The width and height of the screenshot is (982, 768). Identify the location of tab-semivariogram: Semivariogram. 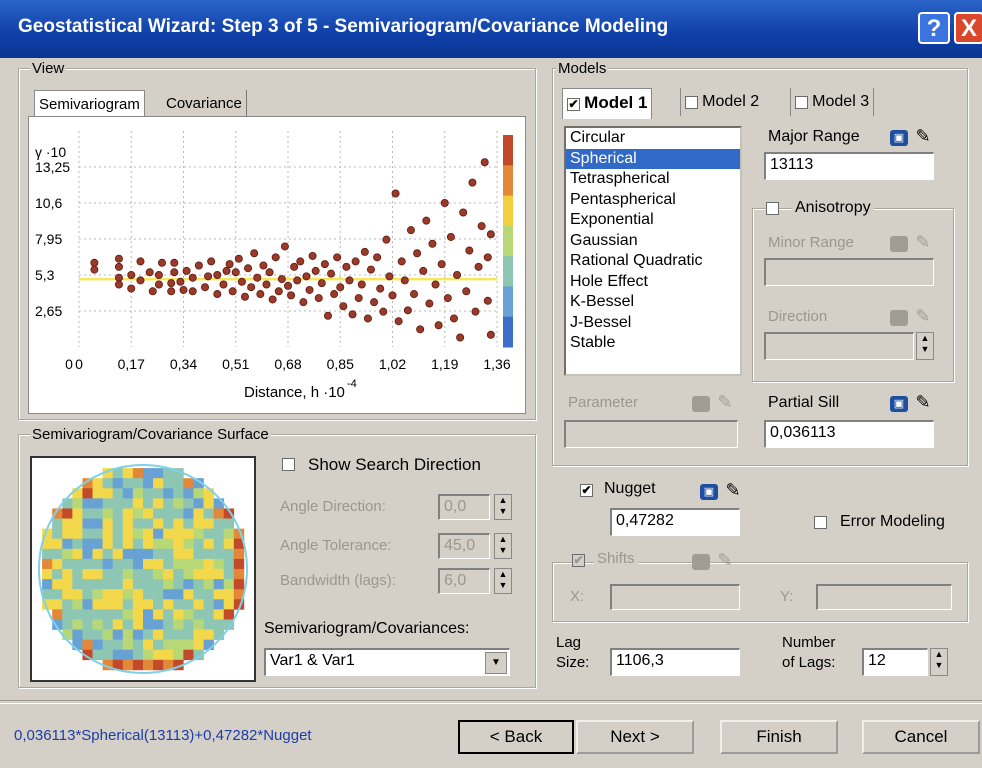
(89, 104).